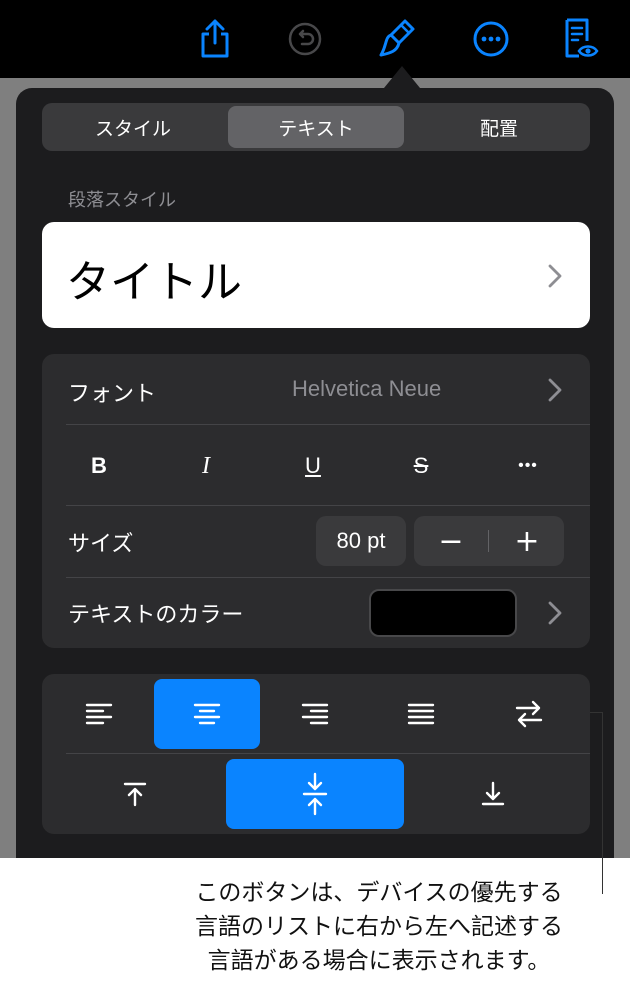 This screenshot has height=990, width=630. What do you see at coordinates (206, 466) in the screenshot?
I see `italic-button: I` at bounding box center [206, 466].